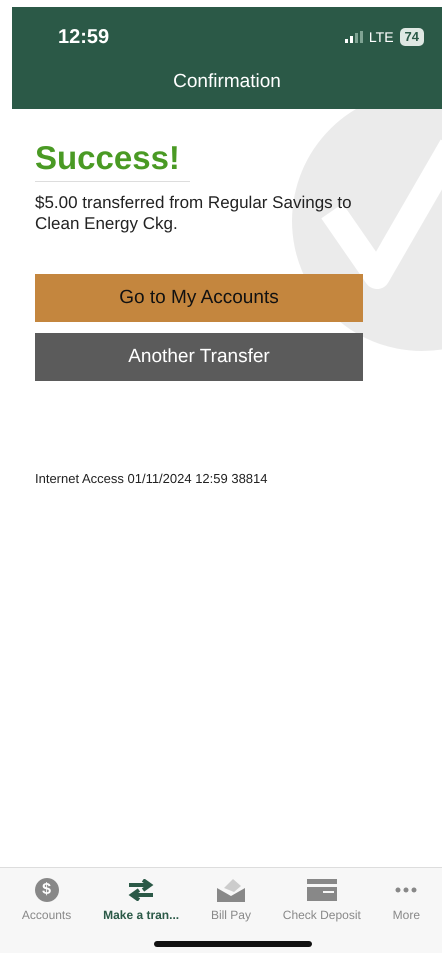  Describe the element at coordinates (112, 160) in the screenshot. I see `success-heading: Success!` at that location.